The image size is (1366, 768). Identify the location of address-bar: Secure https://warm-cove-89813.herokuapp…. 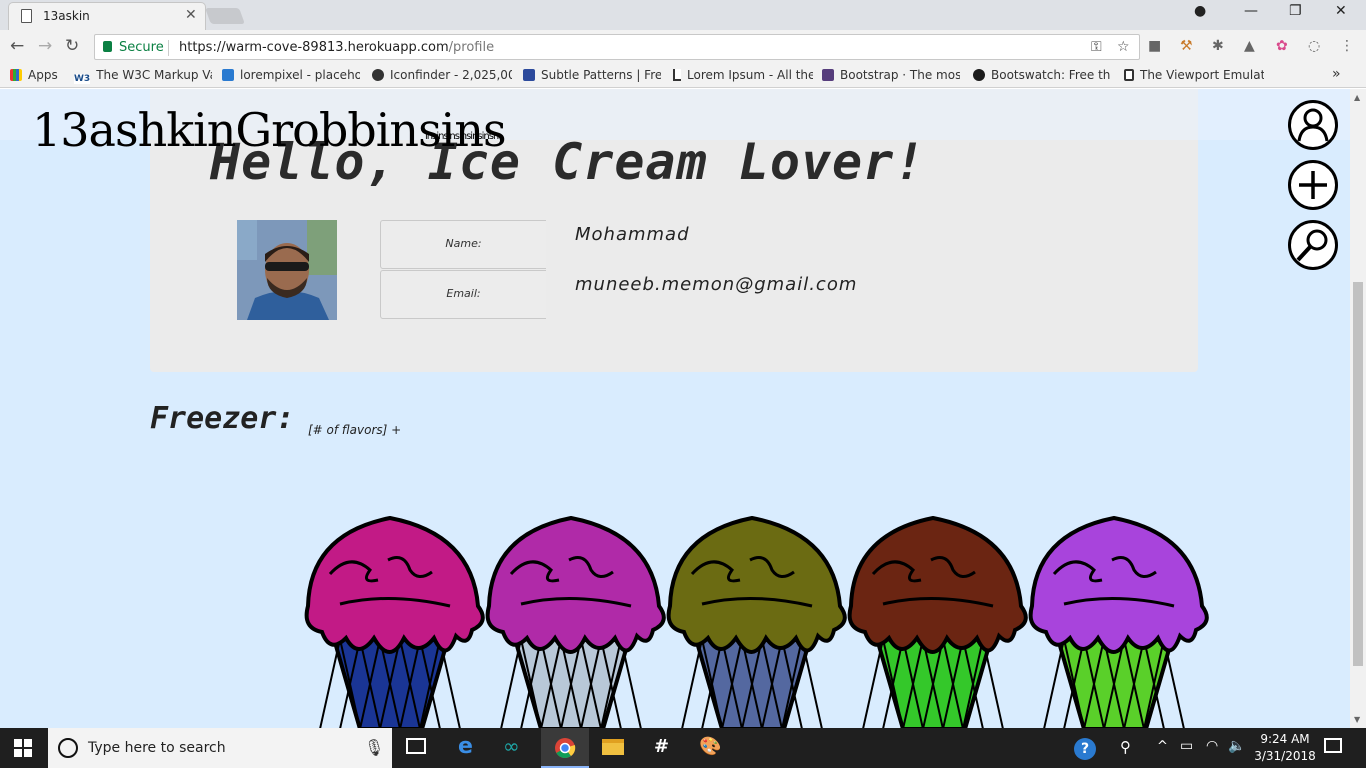
(617, 47).